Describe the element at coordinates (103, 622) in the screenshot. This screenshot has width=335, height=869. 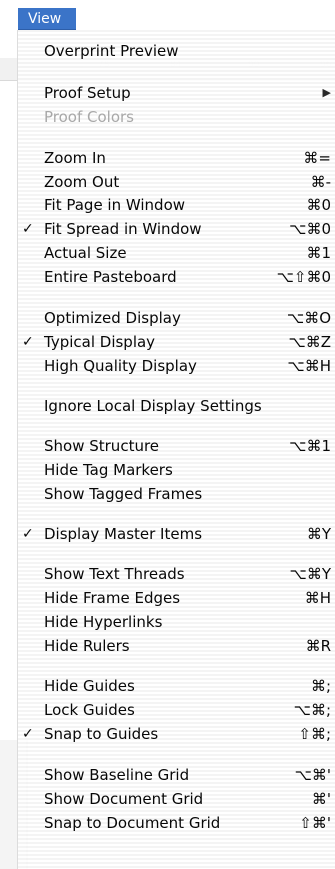
I see `menu-item-label: Hide Hyperlinks` at that location.